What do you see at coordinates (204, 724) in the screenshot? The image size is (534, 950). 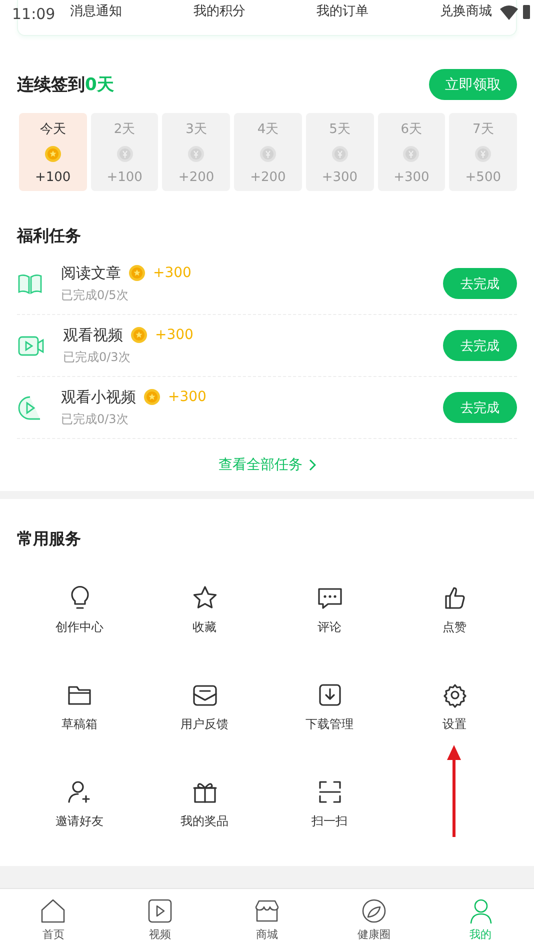 I see `service-label: 用户反馈` at bounding box center [204, 724].